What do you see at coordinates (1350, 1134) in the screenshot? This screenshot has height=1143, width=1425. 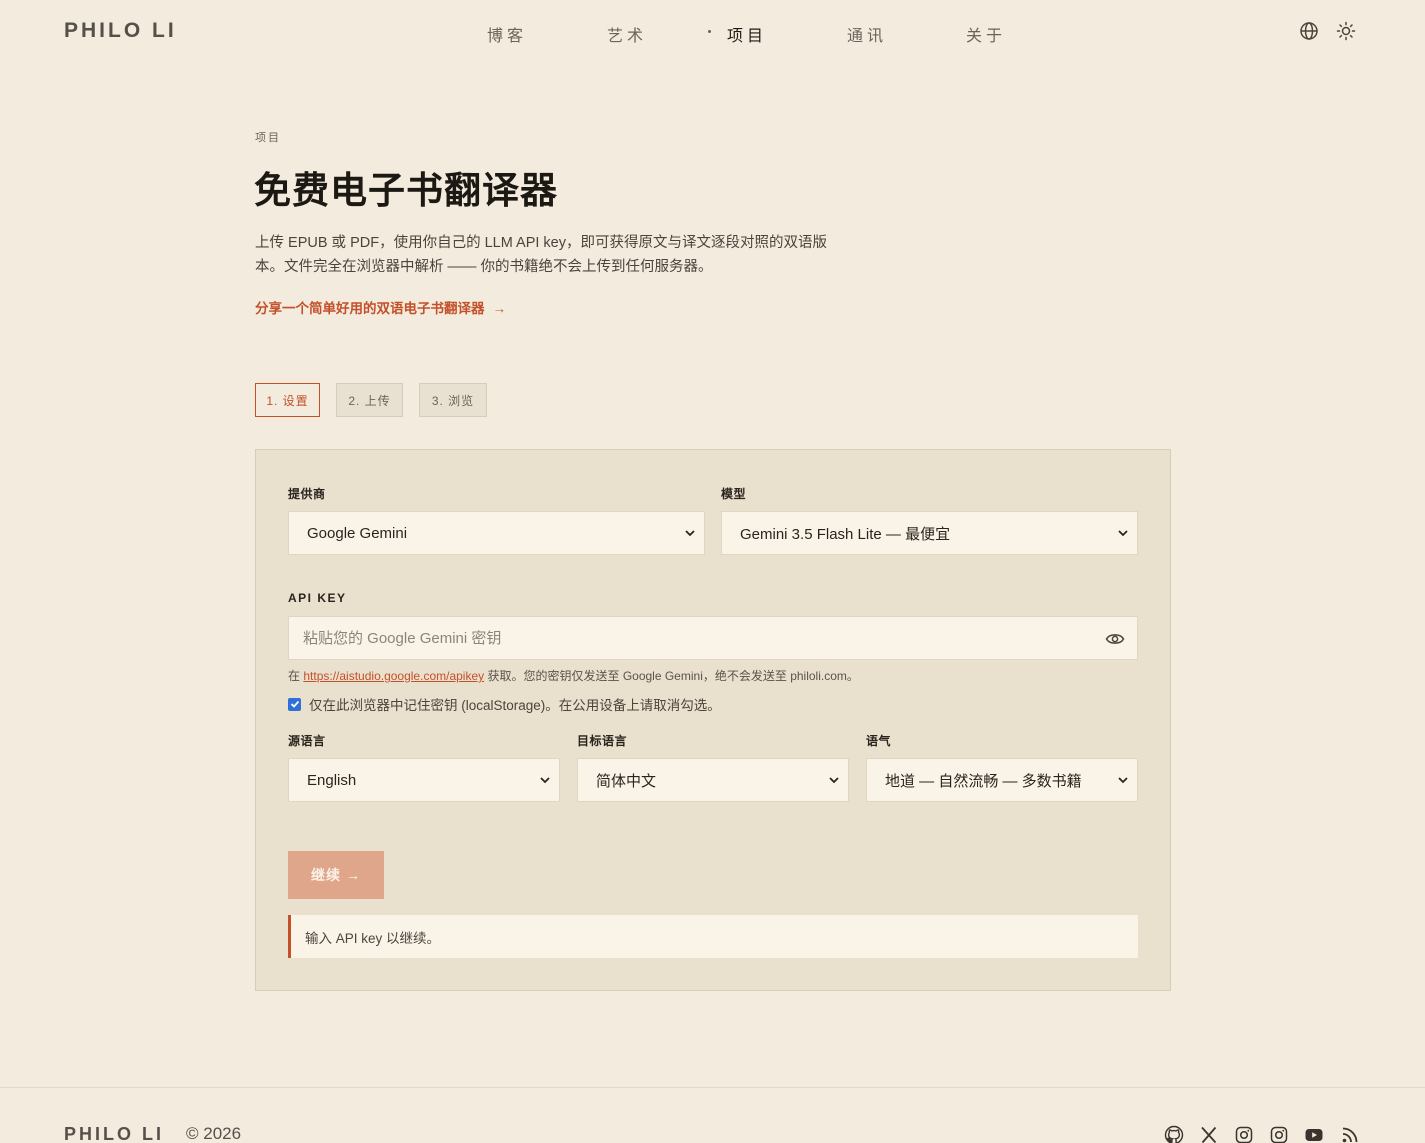 I see `rss-icon` at bounding box center [1350, 1134].